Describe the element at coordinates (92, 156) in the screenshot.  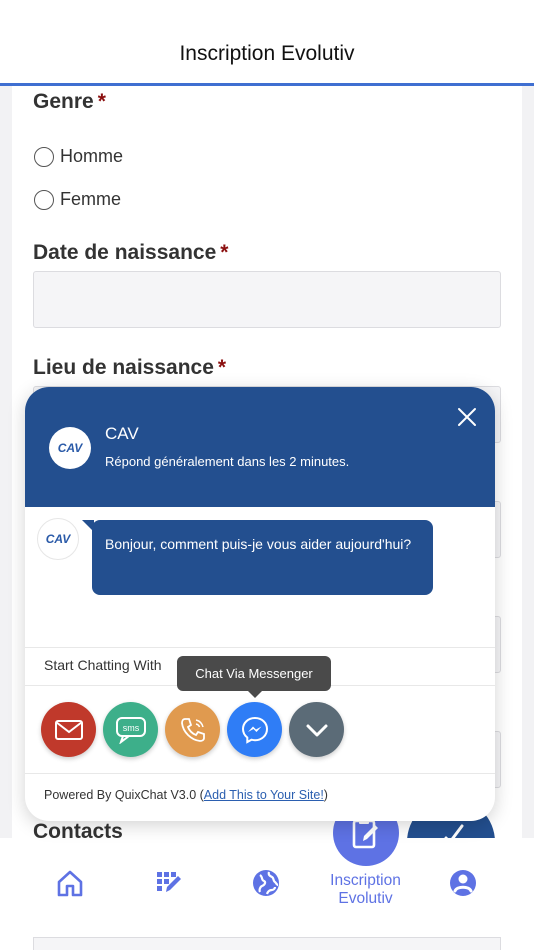
I see `radio-label-homme: Homme` at that location.